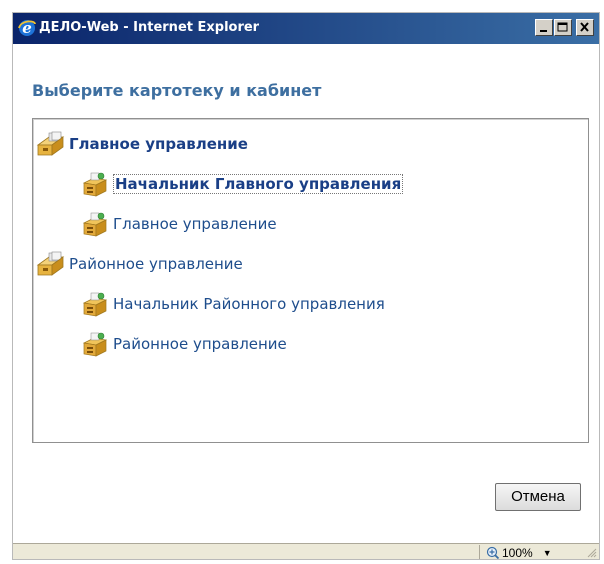  Describe the element at coordinates (493, 552) in the screenshot. I see `zoom-icon` at that location.